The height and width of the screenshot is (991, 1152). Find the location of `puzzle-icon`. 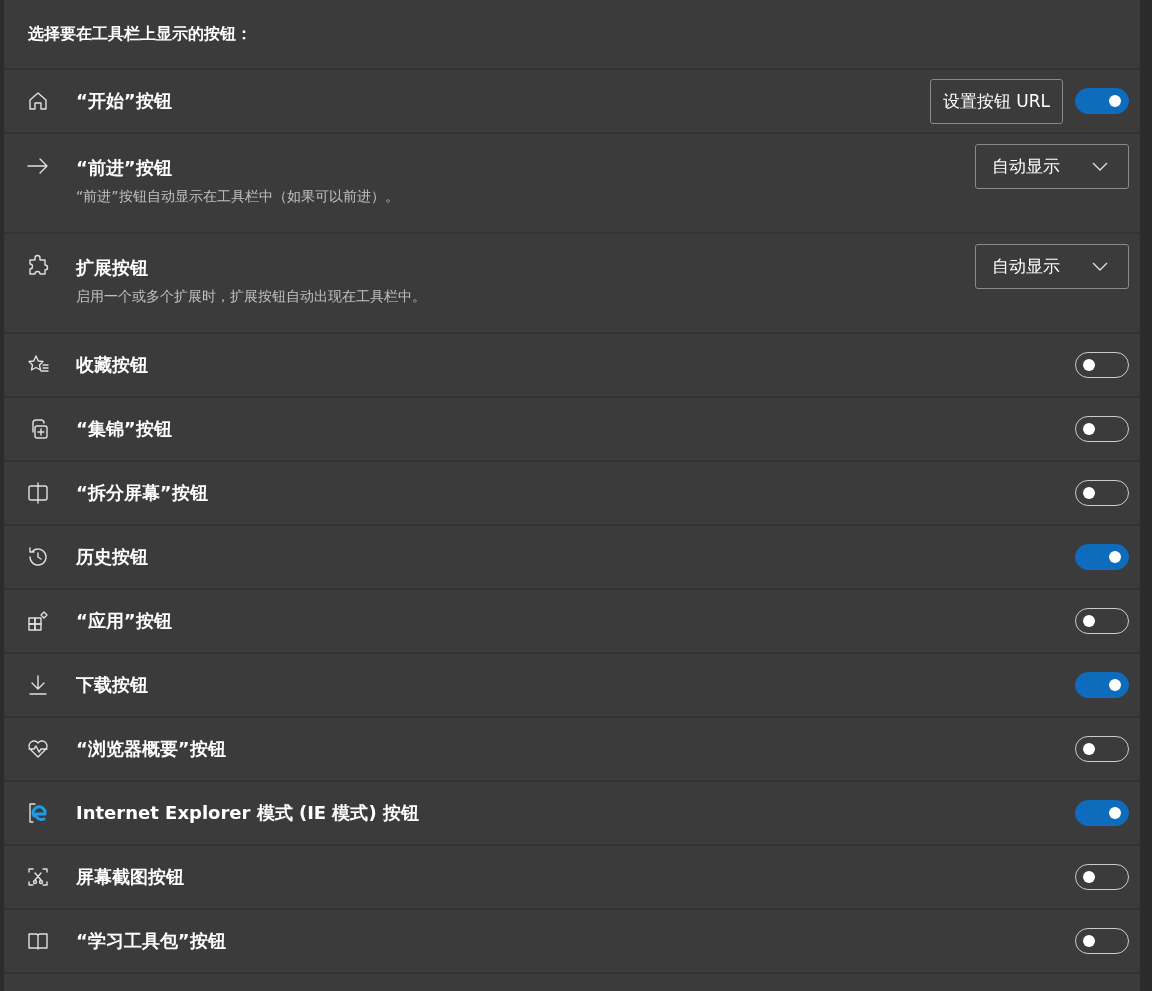

puzzle-icon is located at coordinates (38, 266).